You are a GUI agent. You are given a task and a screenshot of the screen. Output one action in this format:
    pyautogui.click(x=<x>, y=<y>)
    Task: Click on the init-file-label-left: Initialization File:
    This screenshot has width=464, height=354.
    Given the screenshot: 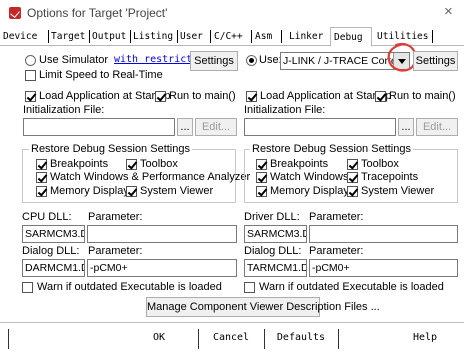 What is the action you would take?
    pyautogui.click(x=64, y=110)
    